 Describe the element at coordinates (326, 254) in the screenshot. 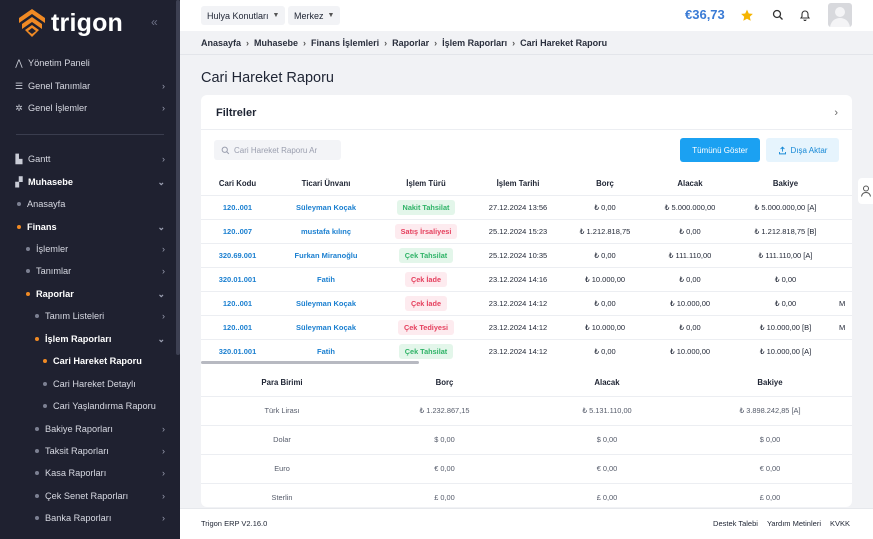

I see `company-name-link: Furkan Miranoğlu` at that location.